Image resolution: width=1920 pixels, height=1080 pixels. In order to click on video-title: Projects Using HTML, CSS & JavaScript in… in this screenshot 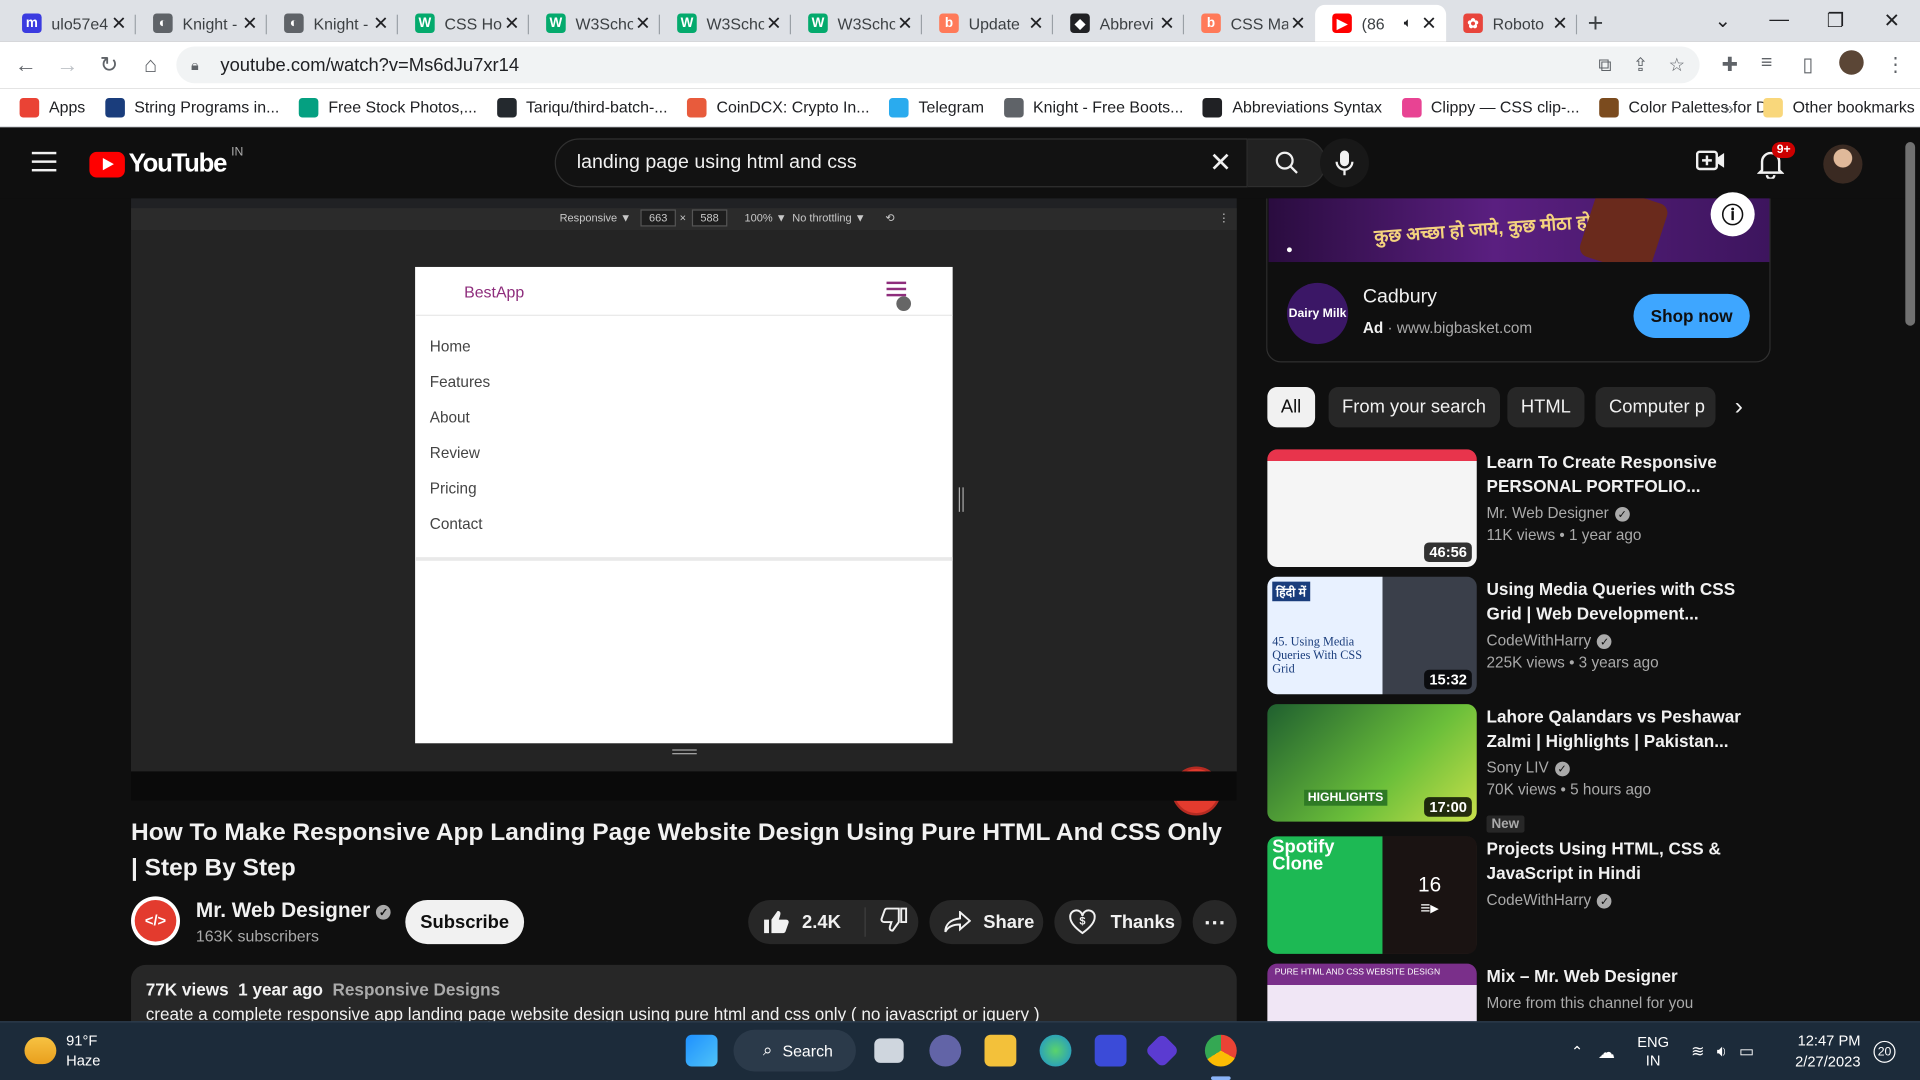, I will do `click(1615, 860)`.